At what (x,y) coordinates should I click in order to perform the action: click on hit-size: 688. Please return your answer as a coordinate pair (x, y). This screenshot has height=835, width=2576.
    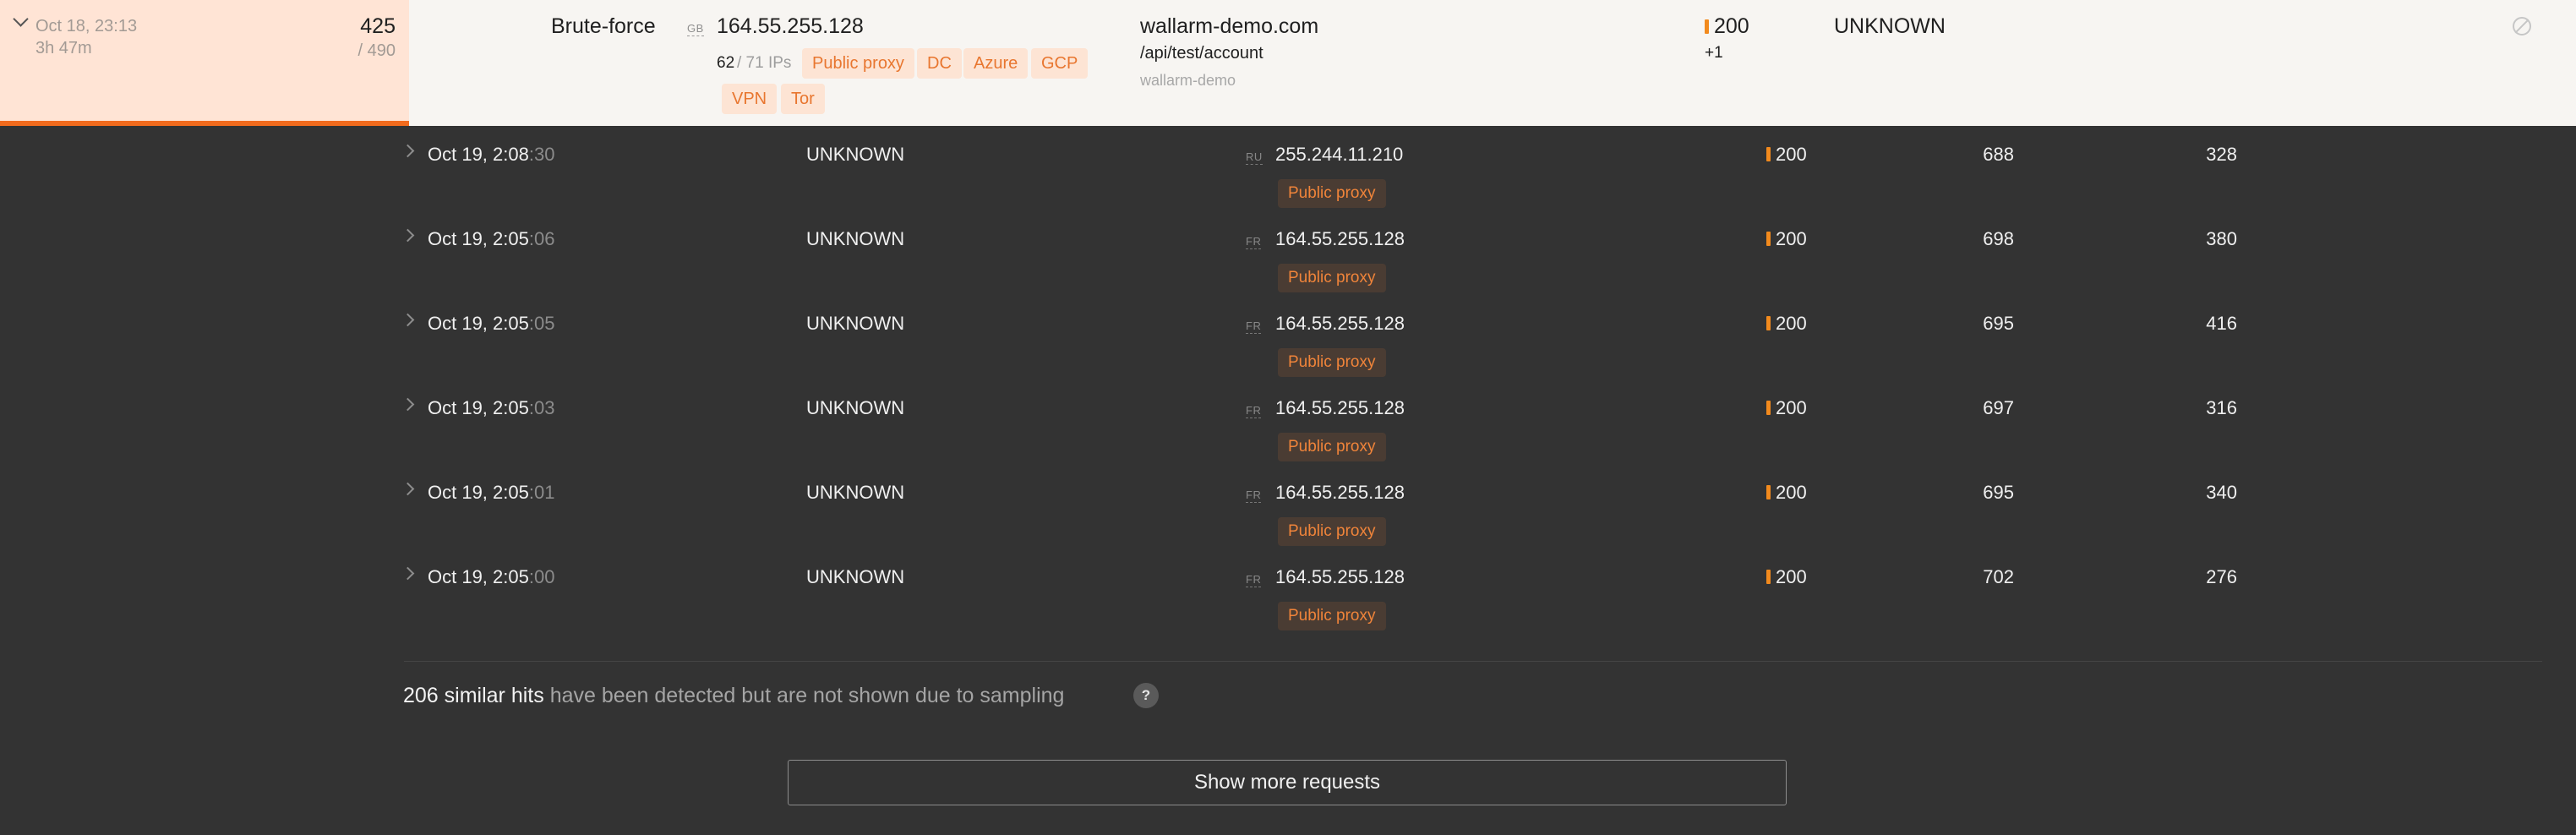
    Looking at the image, I should click on (1998, 154).